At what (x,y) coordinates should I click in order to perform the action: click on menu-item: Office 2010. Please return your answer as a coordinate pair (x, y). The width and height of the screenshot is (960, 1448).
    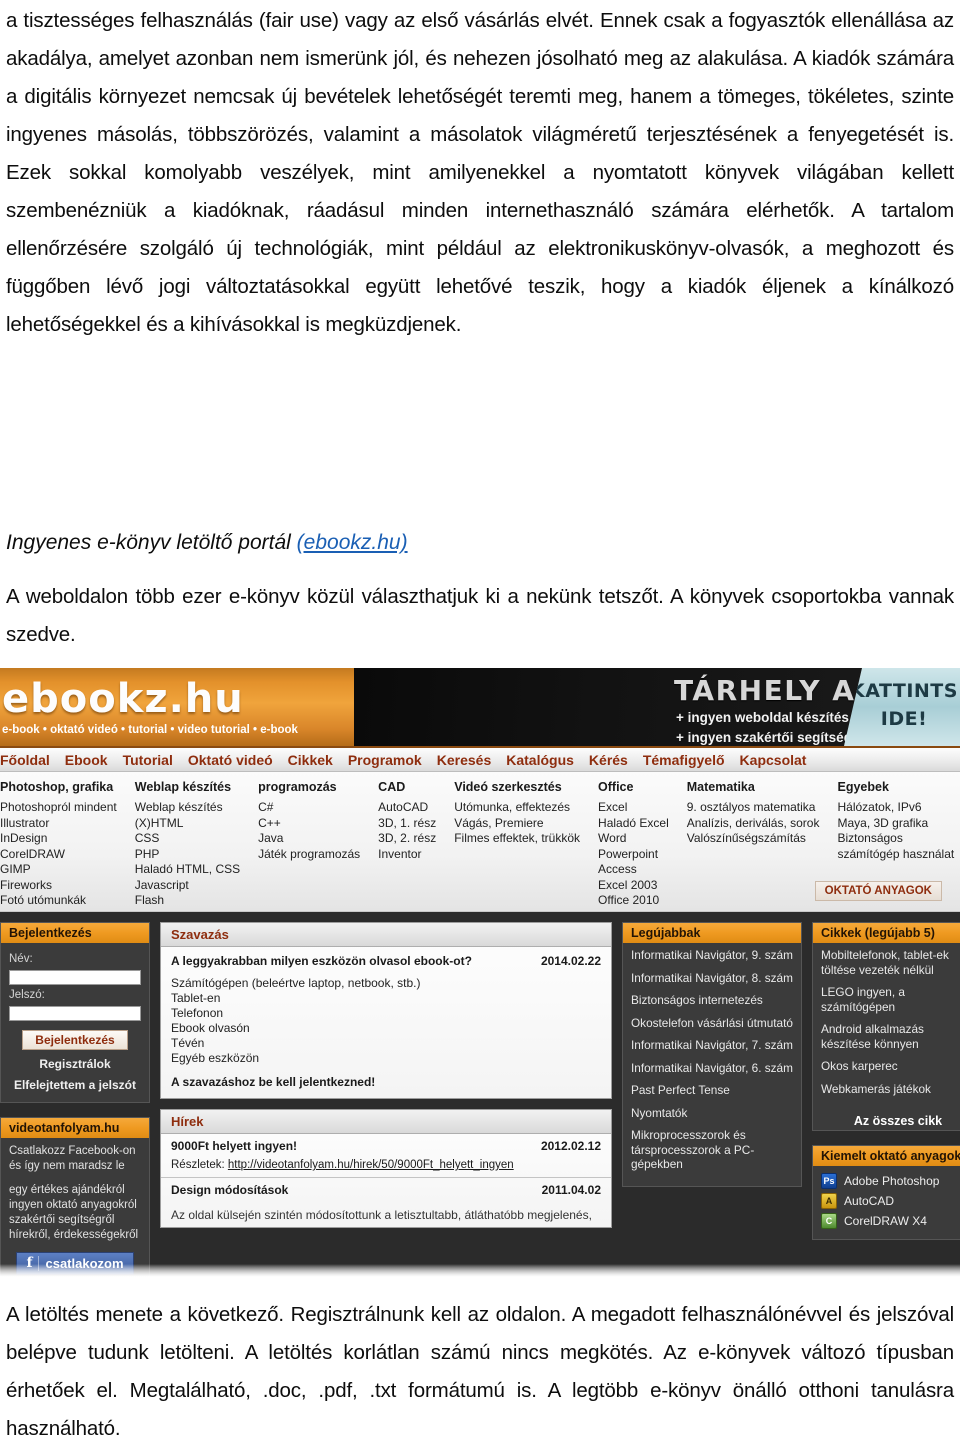
    Looking at the image, I should click on (633, 901).